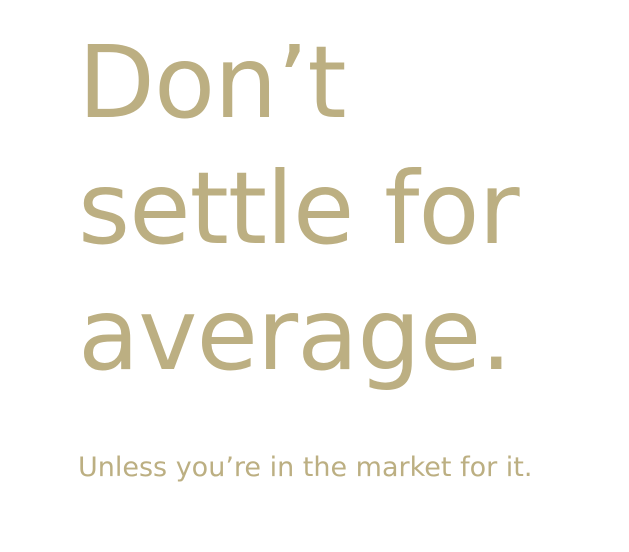 Image resolution: width=629 pixels, height=552 pixels. Describe the element at coordinates (295, 334) in the screenshot. I see `headline-line-3: average.` at that location.